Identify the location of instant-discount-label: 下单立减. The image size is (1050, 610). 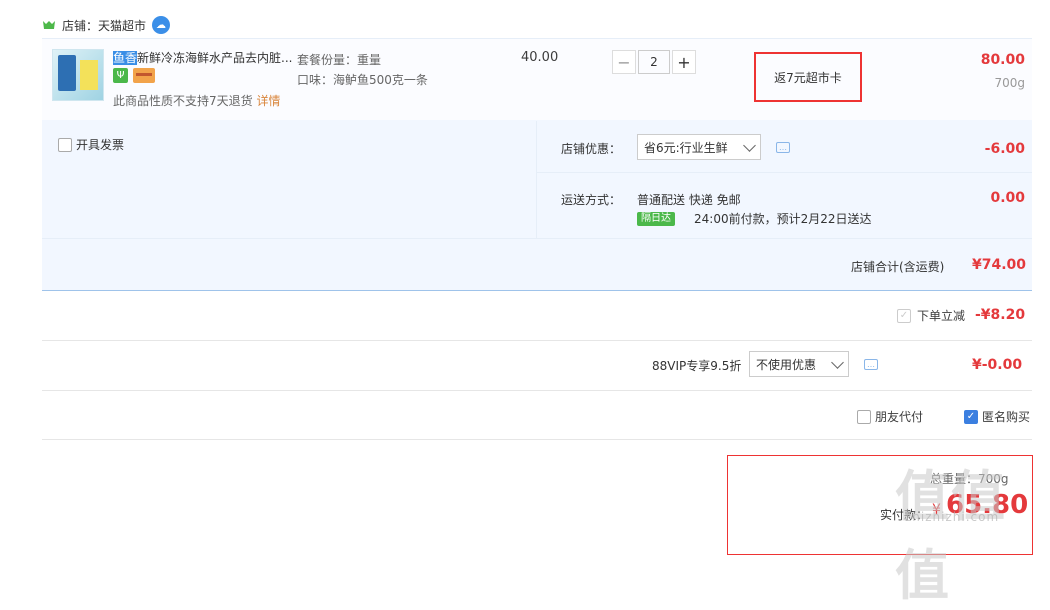
(941, 316).